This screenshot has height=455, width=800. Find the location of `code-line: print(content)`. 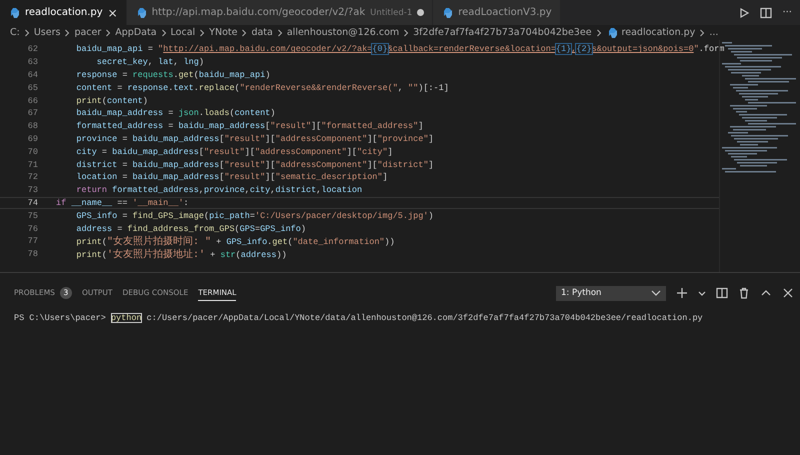

code-line: print(content) is located at coordinates (111, 101).